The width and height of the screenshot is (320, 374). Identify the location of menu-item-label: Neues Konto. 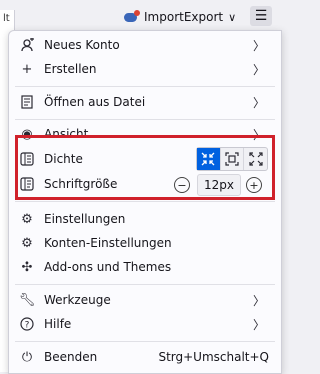
(82, 45).